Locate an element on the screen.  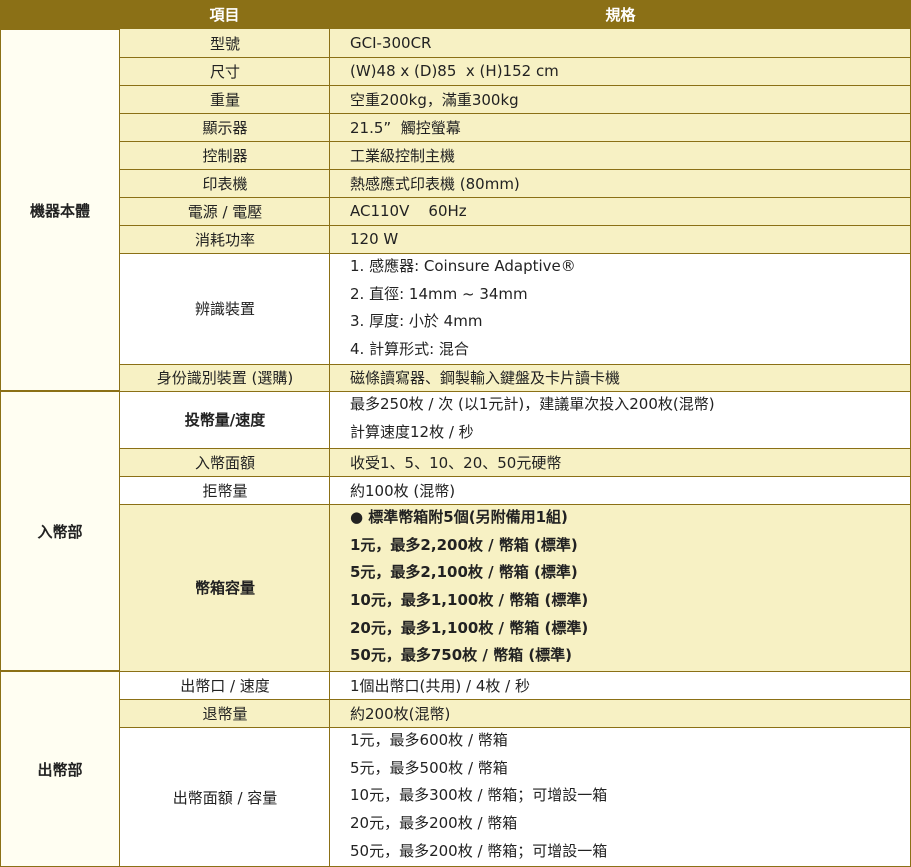
value-denomination: 收受1、5、10、20、50元硬幣 is located at coordinates (620, 462).